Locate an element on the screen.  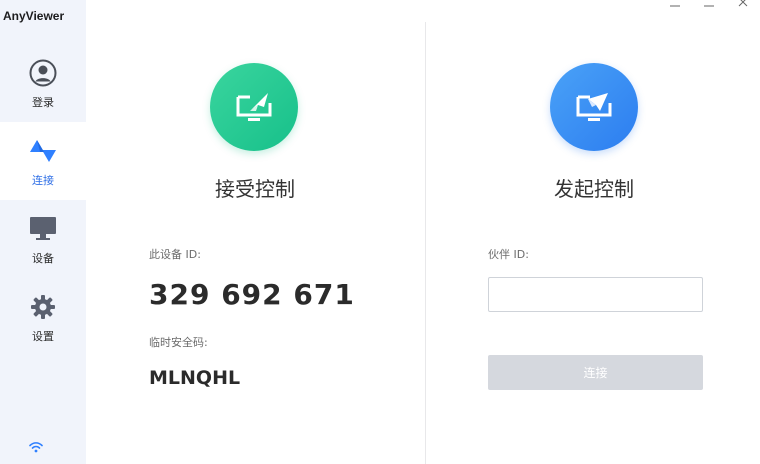
partner-id-label: 伙伴 ID: is located at coordinates (508, 254).